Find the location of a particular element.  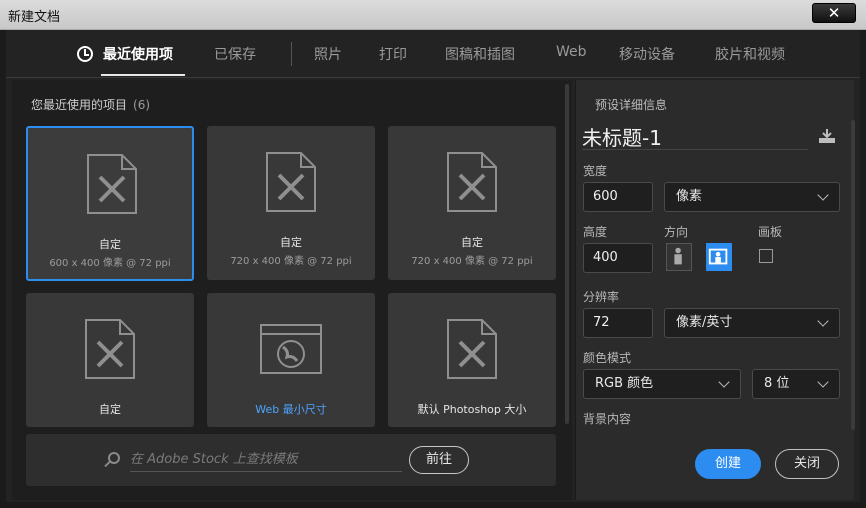

recent-items-scrollbar is located at coordinates (567, 254).